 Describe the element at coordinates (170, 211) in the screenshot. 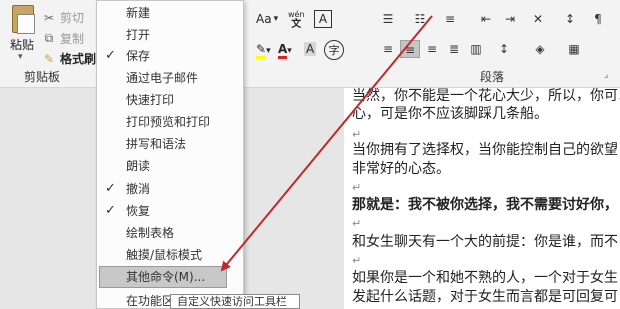

I see `menu-item-redo: ✓ 恢复` at that location.